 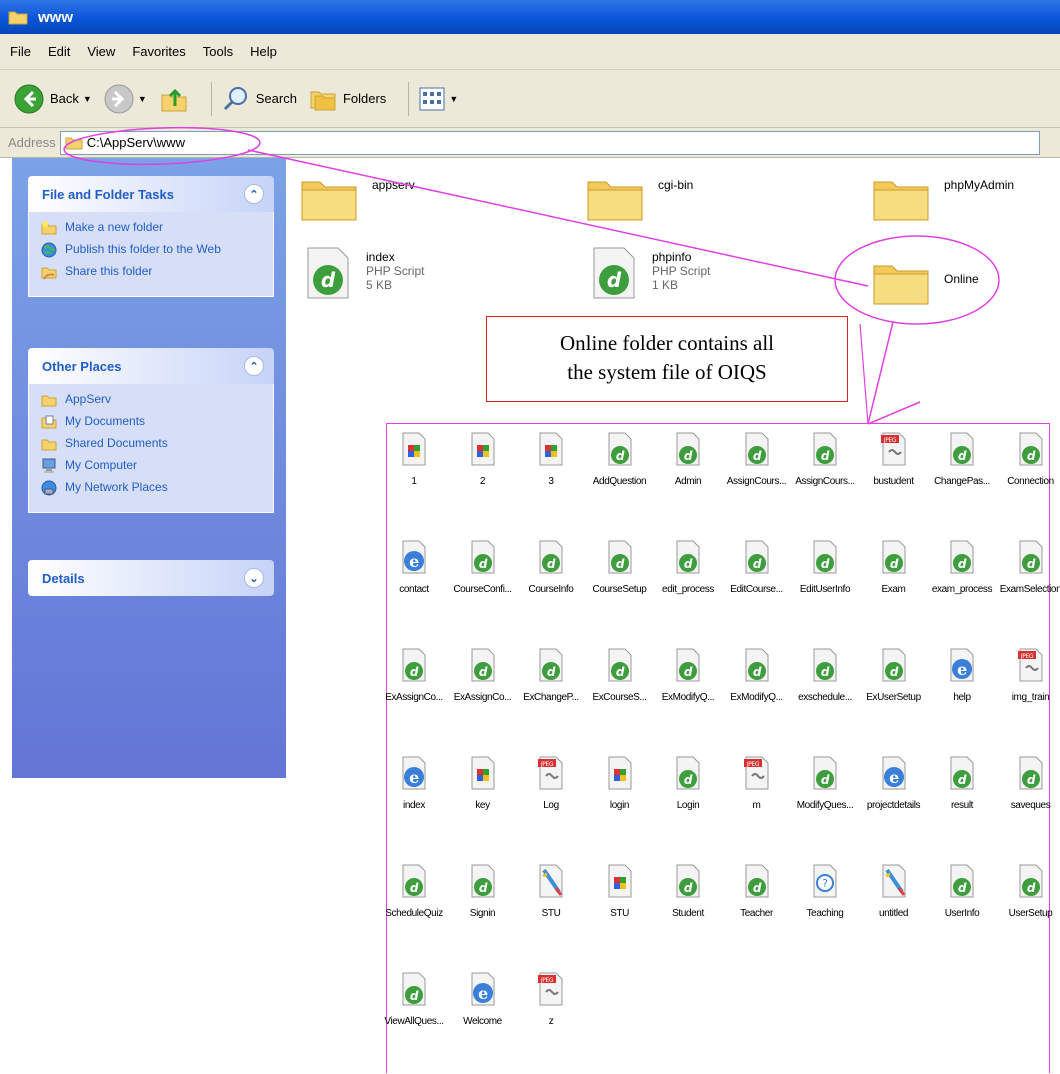 What do you see at coordinates (49, 488) in the screenshot?
I see `network-icon` at bounding box center [49, 488].